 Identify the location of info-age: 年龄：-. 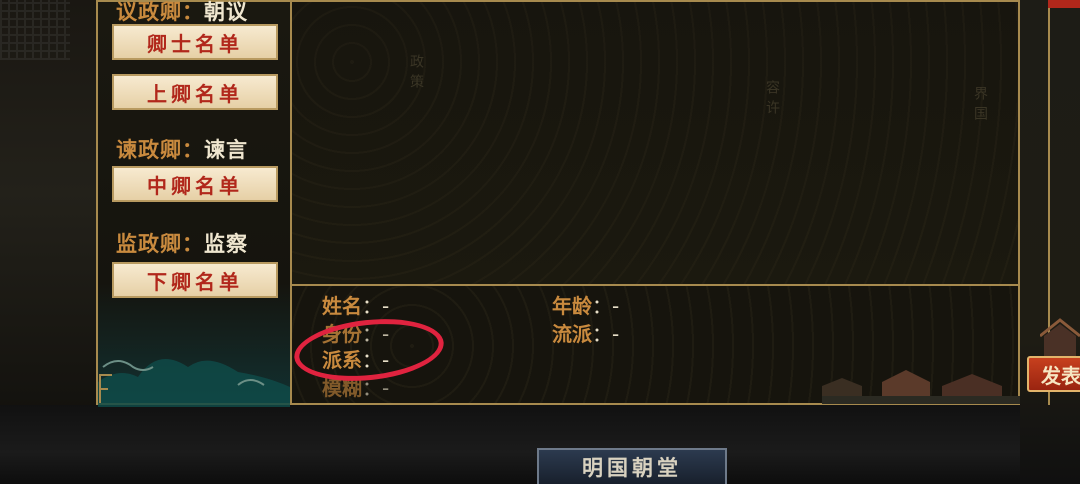
(585, 304).